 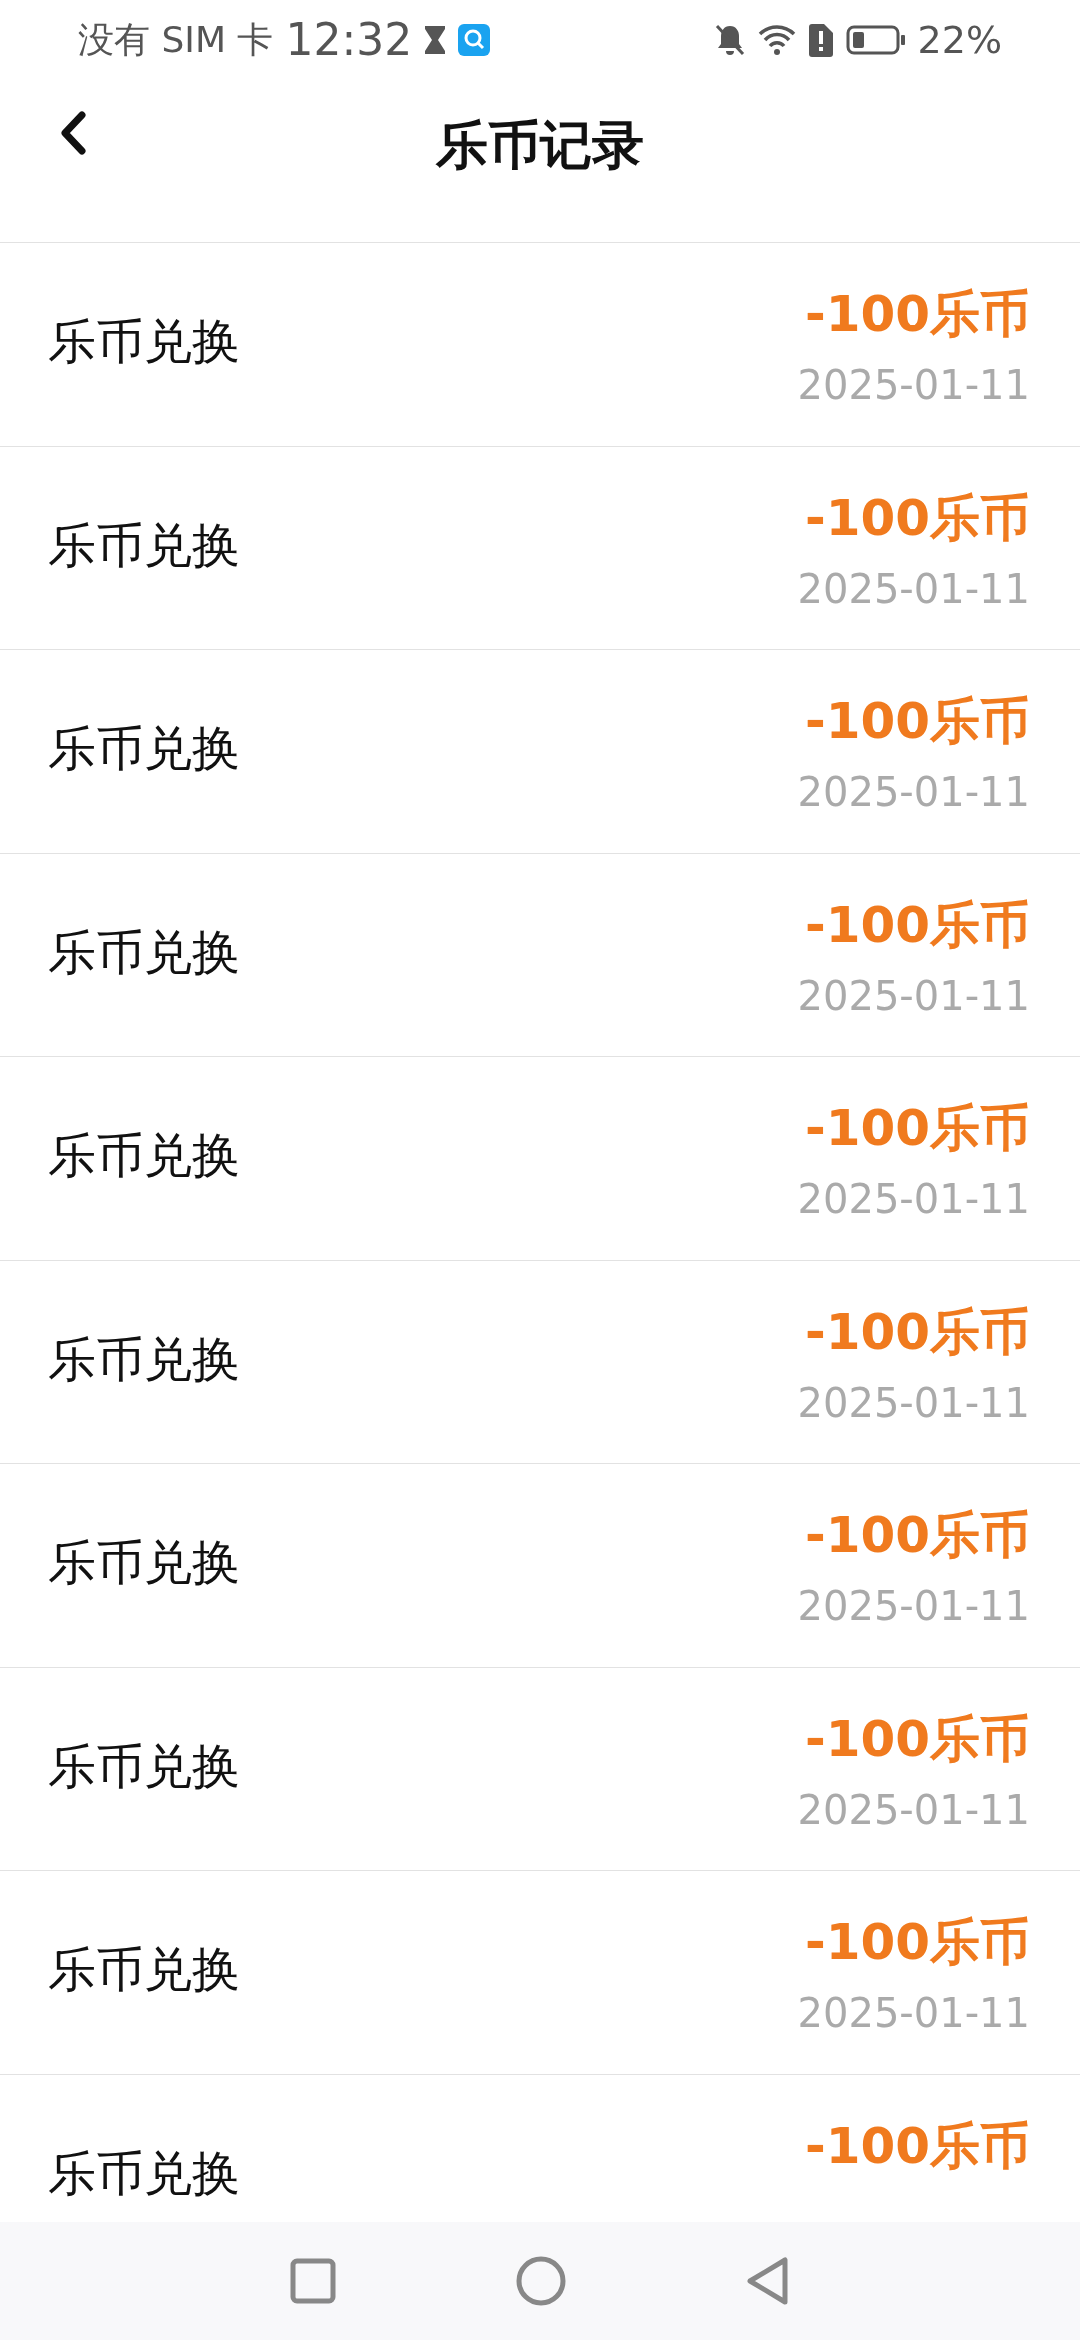 What do you see at coordinates (349, 40) in the screenshot?
I see `clock-text: 12:32` at bounding box center [349, 40].